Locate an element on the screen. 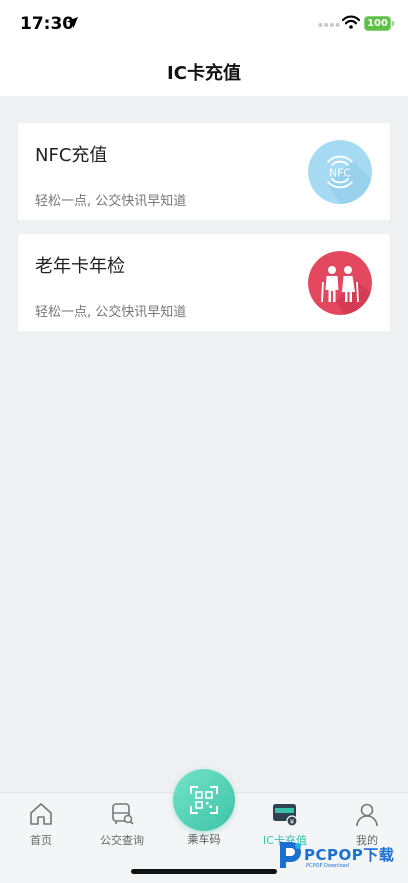 This screenshot has height=883, width=408. page-title: IC卡充值 is located at coordinates (204, 73).